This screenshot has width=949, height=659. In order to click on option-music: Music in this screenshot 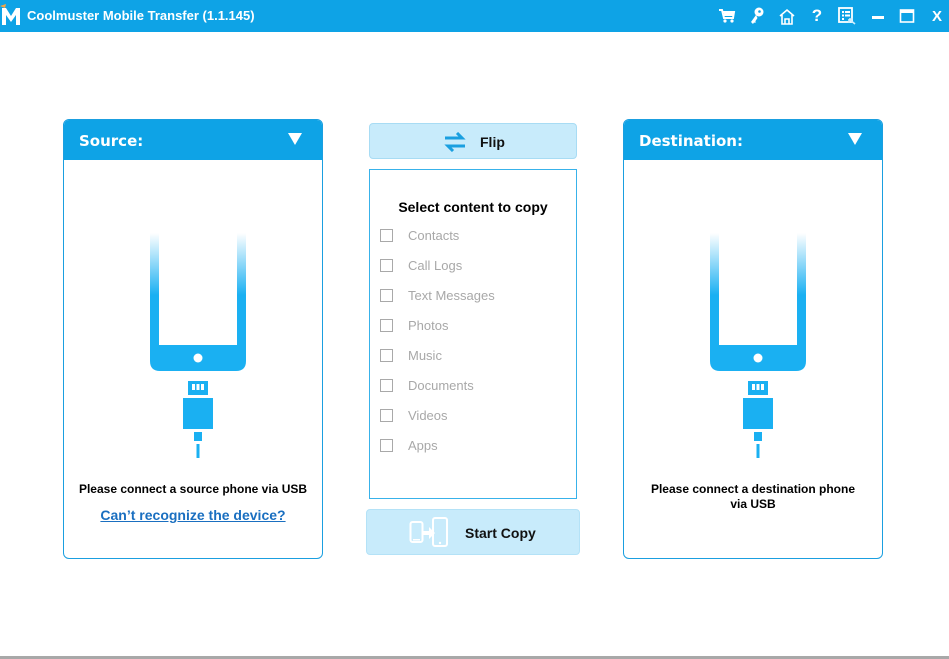, I will do `click(411, 355)`.